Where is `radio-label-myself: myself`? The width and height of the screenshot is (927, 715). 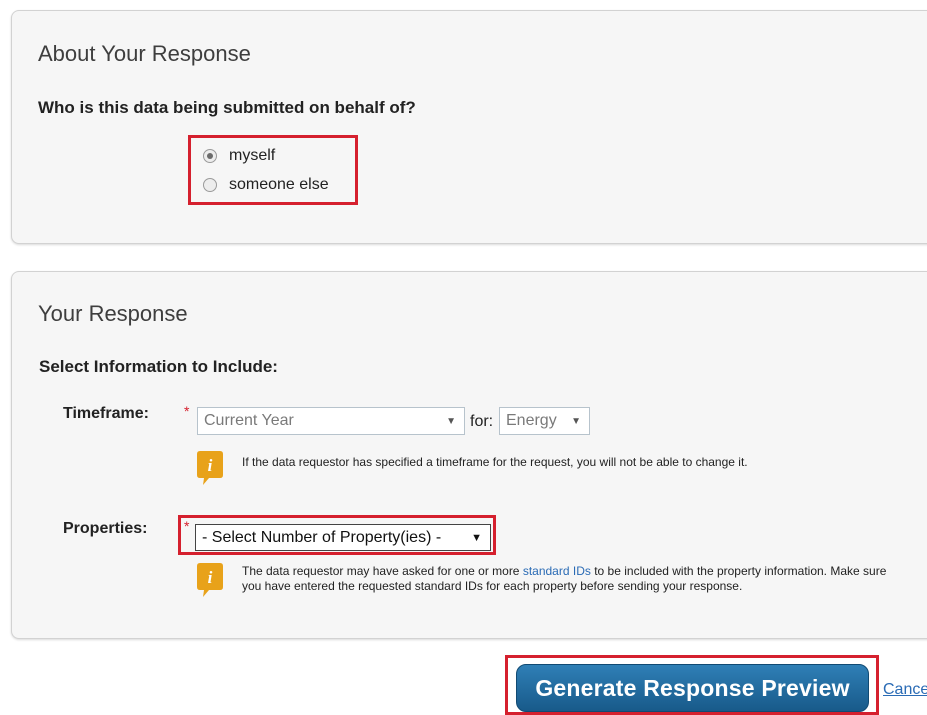
radio-label-myself: myself is located at coordinates (252, 155).